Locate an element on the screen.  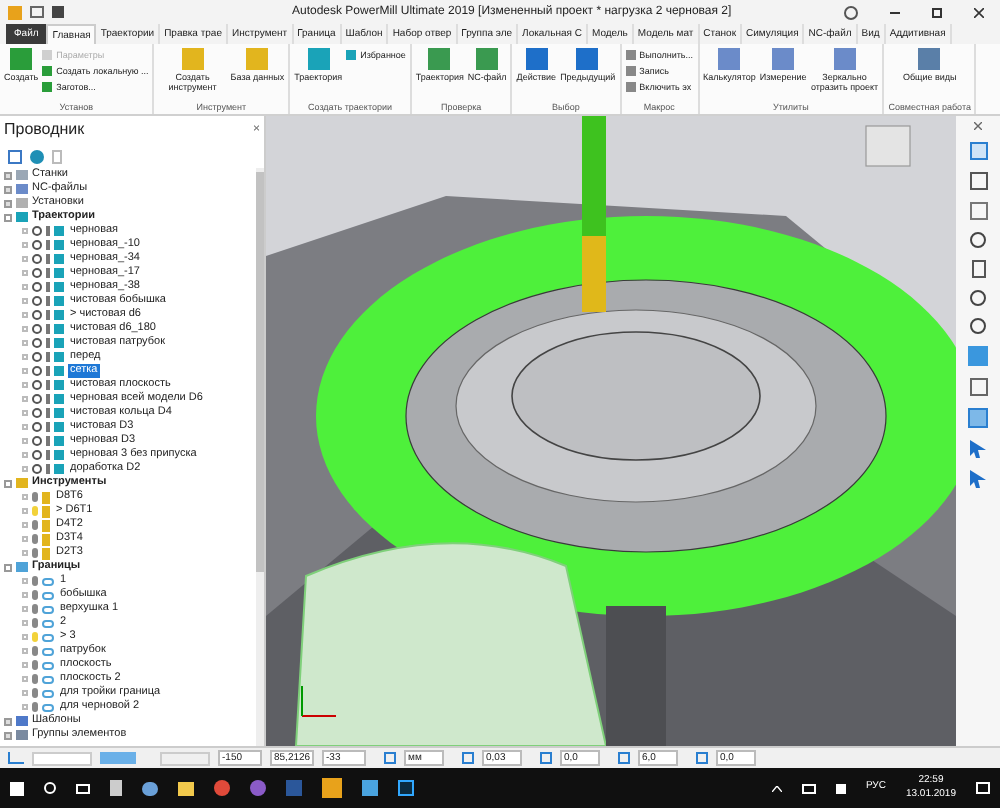
chevron-up-icon is located at coordinates (776, 788).